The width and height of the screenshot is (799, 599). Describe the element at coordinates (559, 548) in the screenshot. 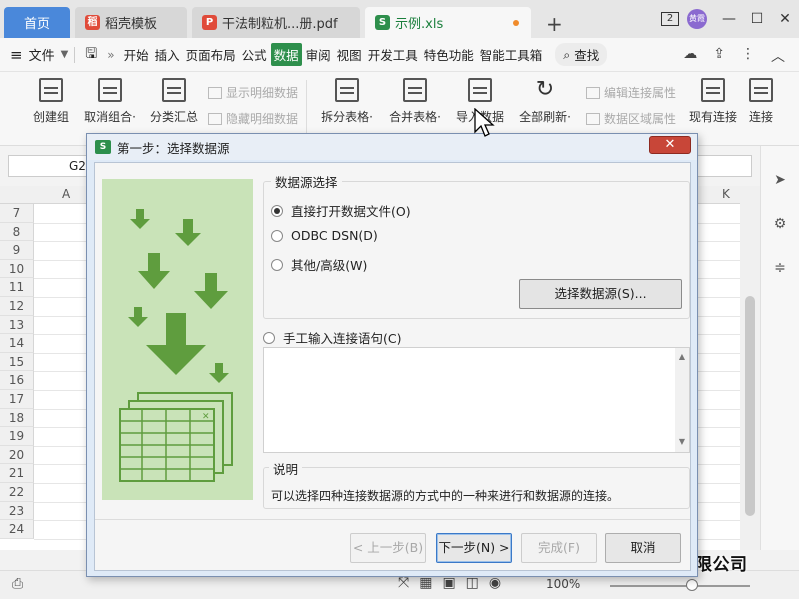

I see `finish-button: 完成(F)` at that location.